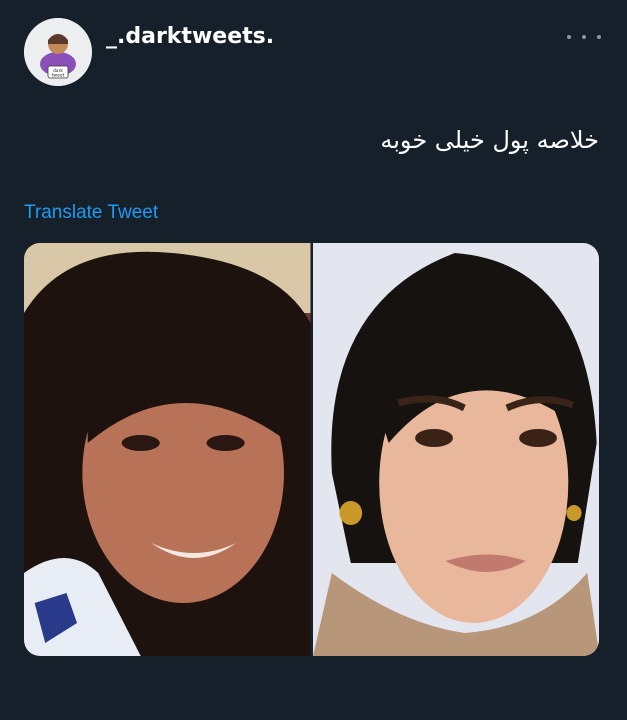 The width and height of the screenshot is (627, 720). What do you see at coordinates (190, 36) in the screenshot?
I see `username: _.darktweets.` at bounding box center [190, 36].